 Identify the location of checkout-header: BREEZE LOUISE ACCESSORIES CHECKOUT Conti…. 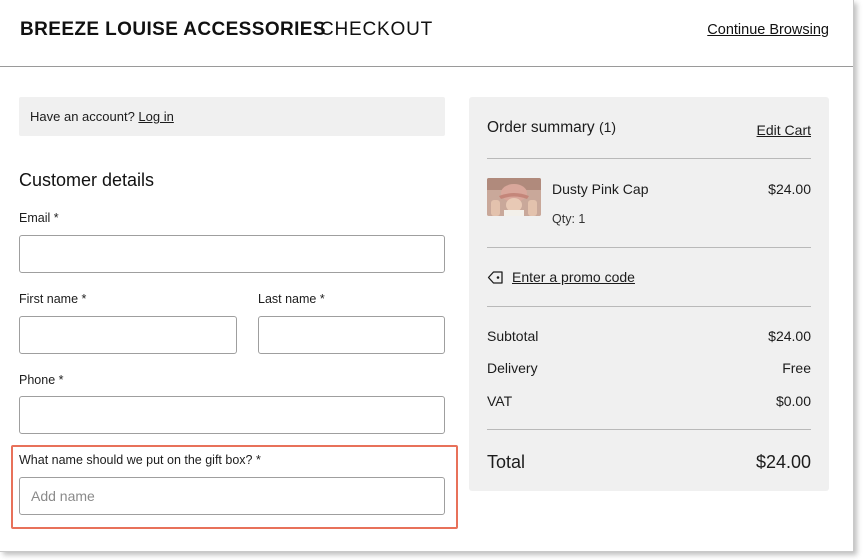
(426, 33).